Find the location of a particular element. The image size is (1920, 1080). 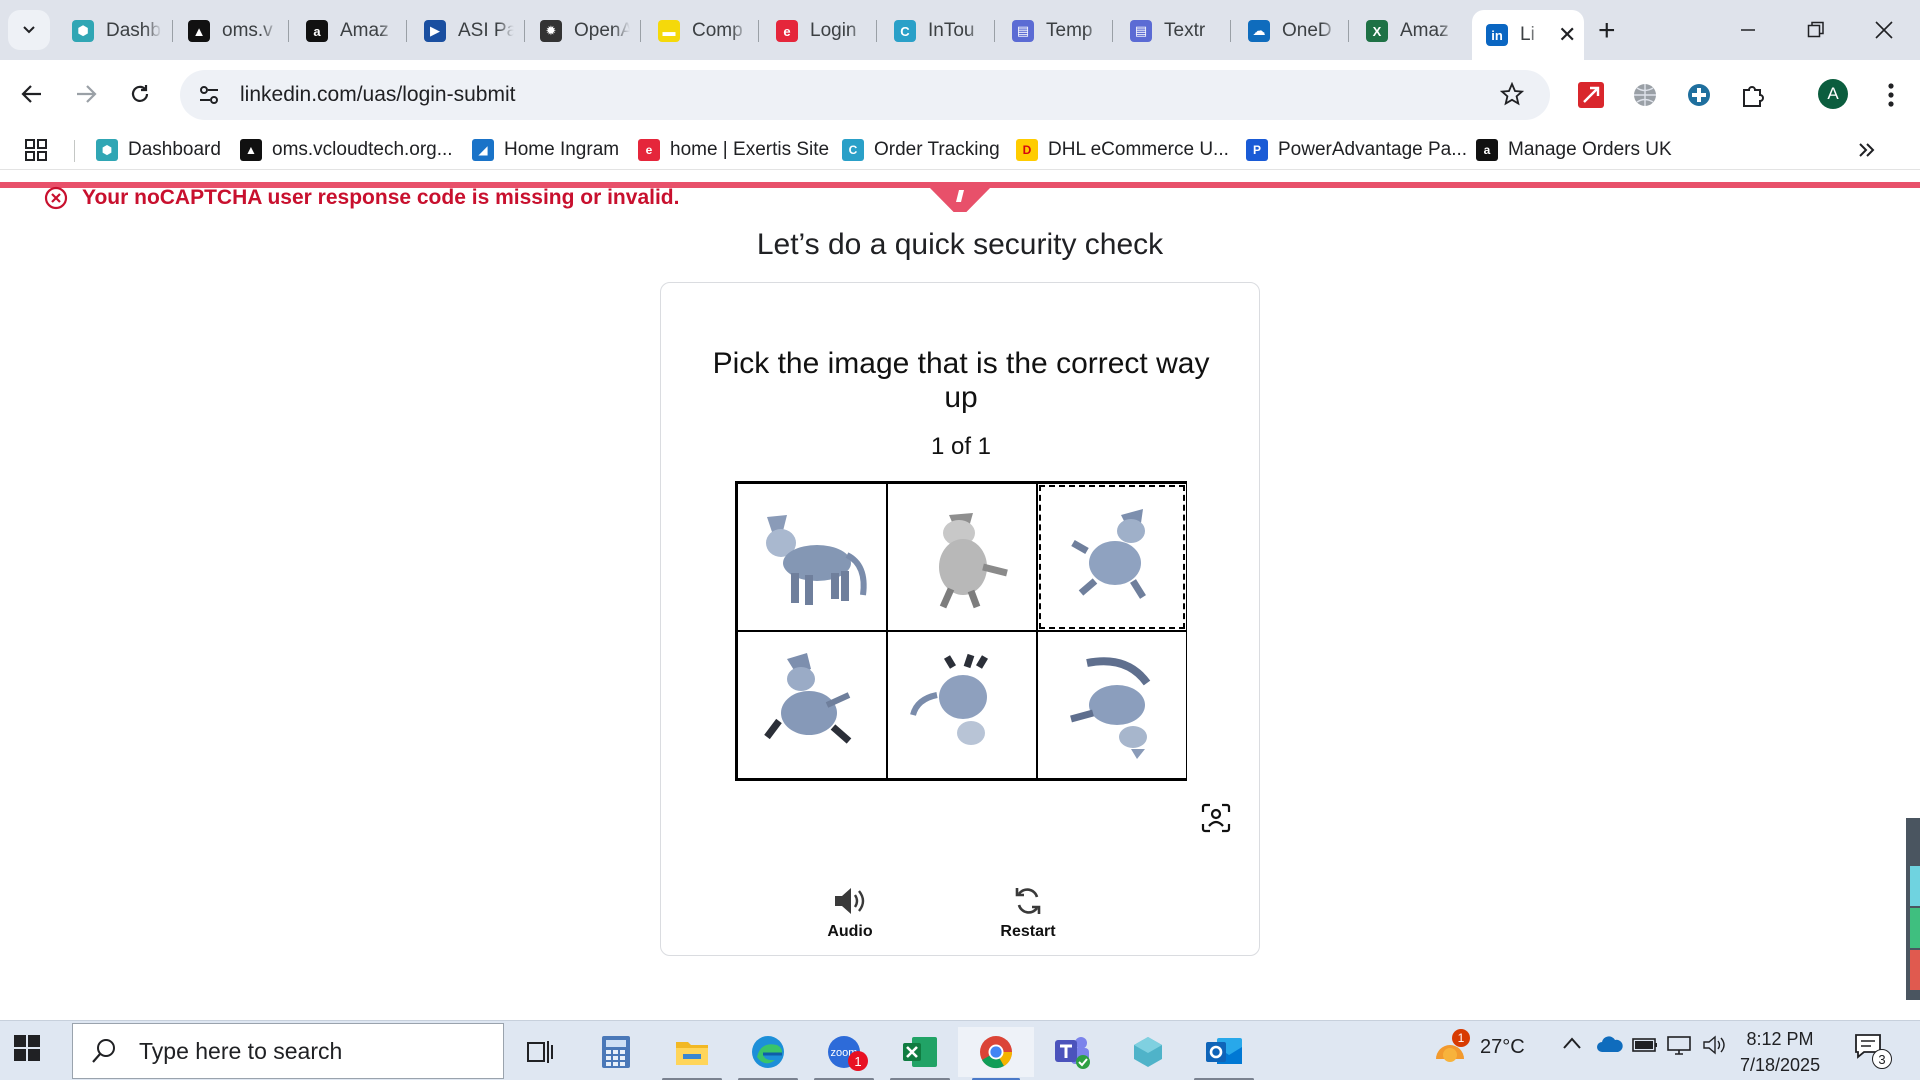

browser-tab: ▤ Temp is located at coordinates (1053, 31).